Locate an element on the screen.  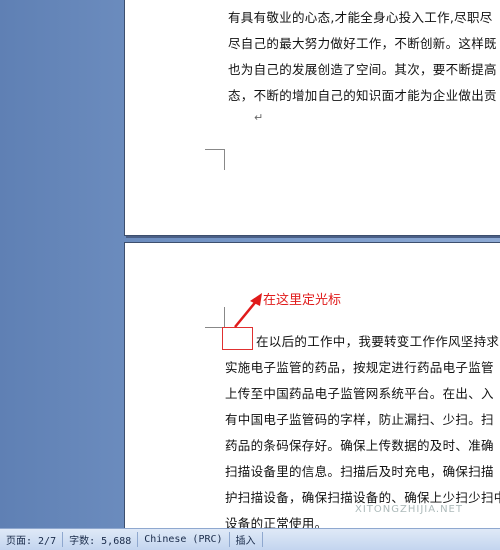
text-line: 设备的正常使用。 is located at coordinates (276, 520).